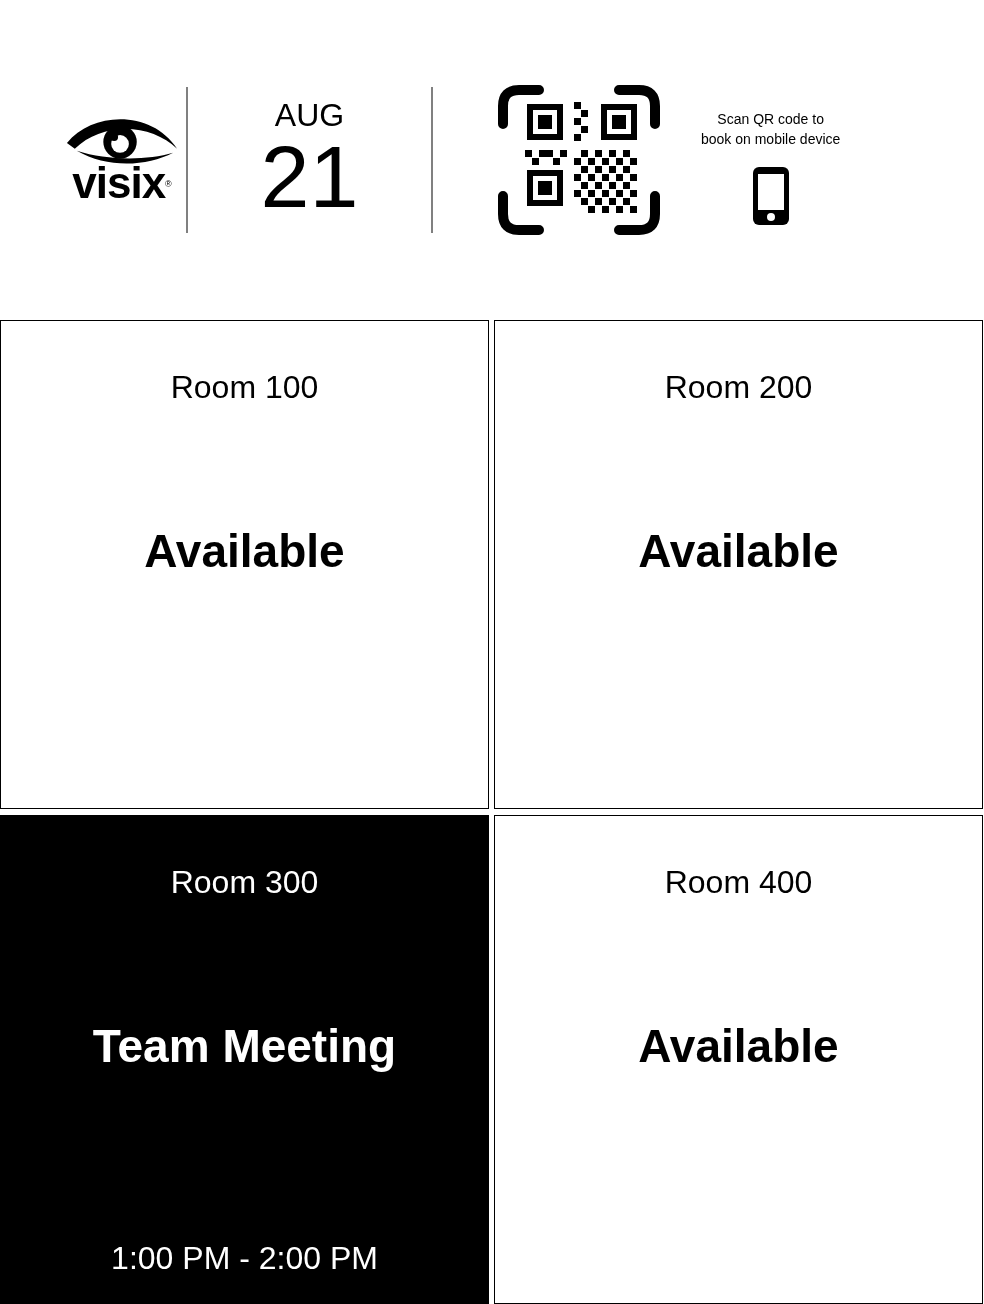 This screenshot has height=1304, width=984. Describe the element at coordinates (738, 882) in the screenshot. I see `room-name: Room 400` at that location.